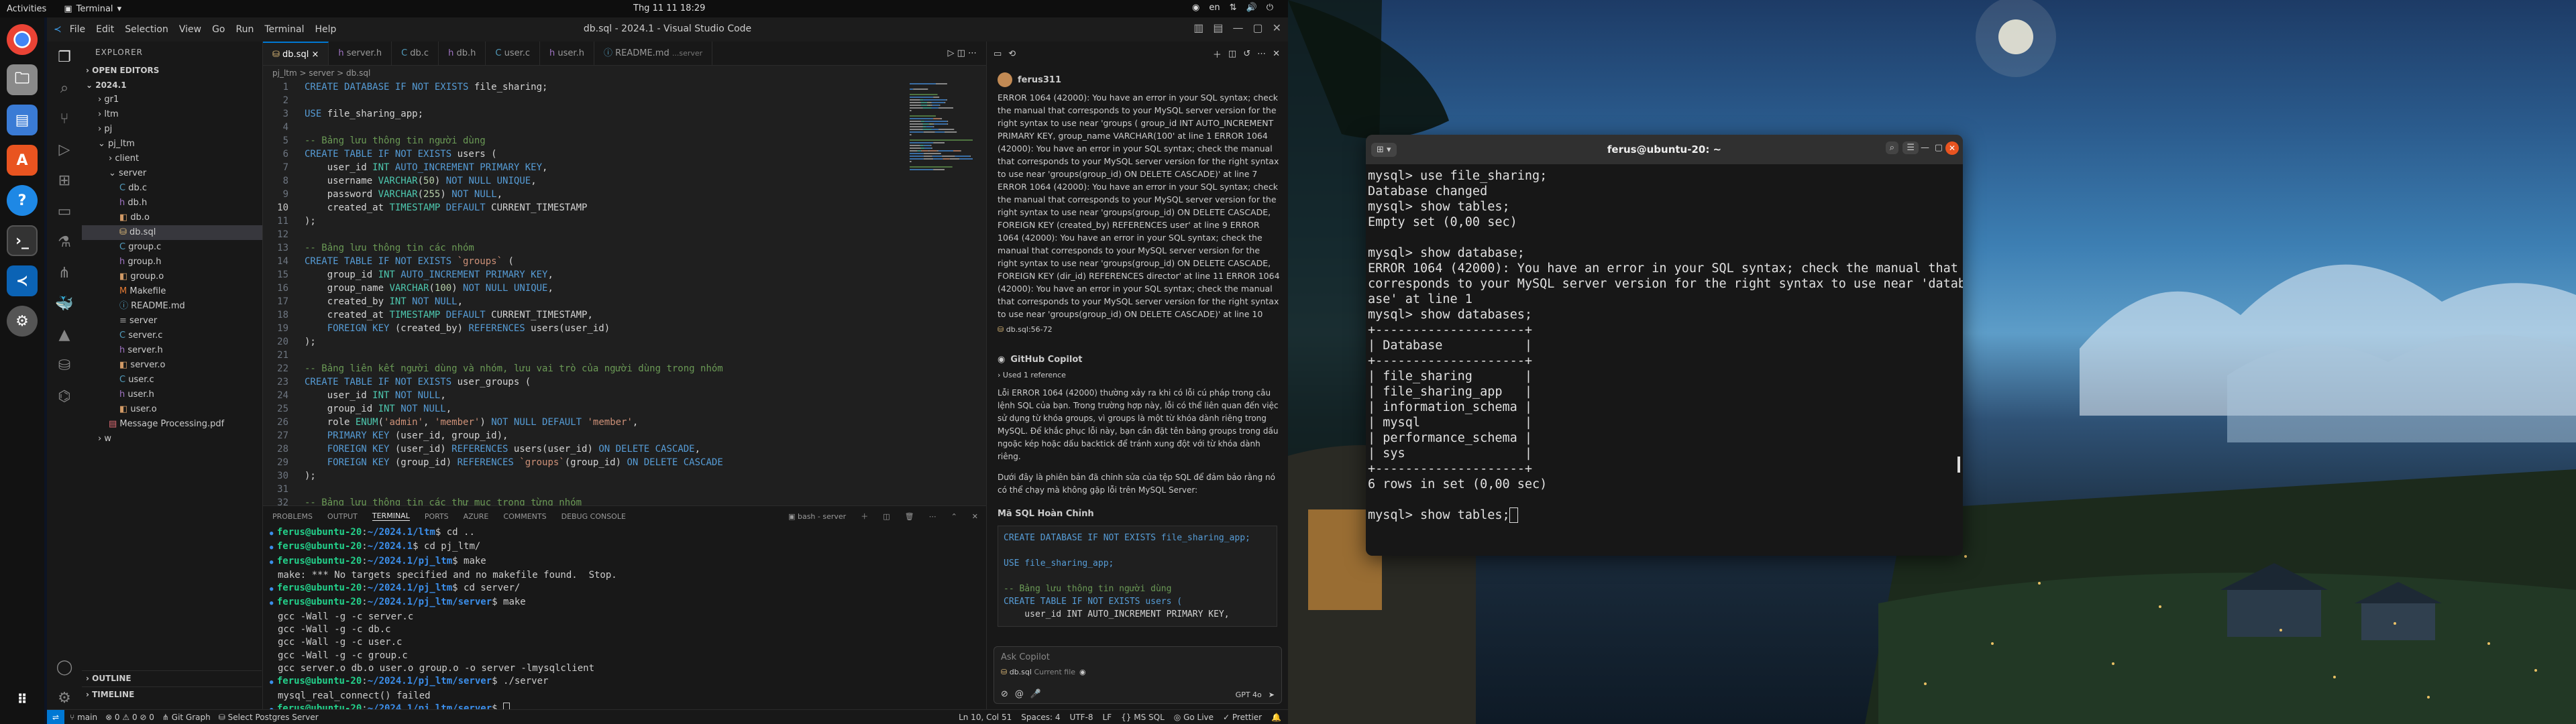 The image size is (2576, 724). What do you see at coordinates (1081, 717) in the screenshot?
I see `encoding: UTF-8` at bounding box center [1081, 717].